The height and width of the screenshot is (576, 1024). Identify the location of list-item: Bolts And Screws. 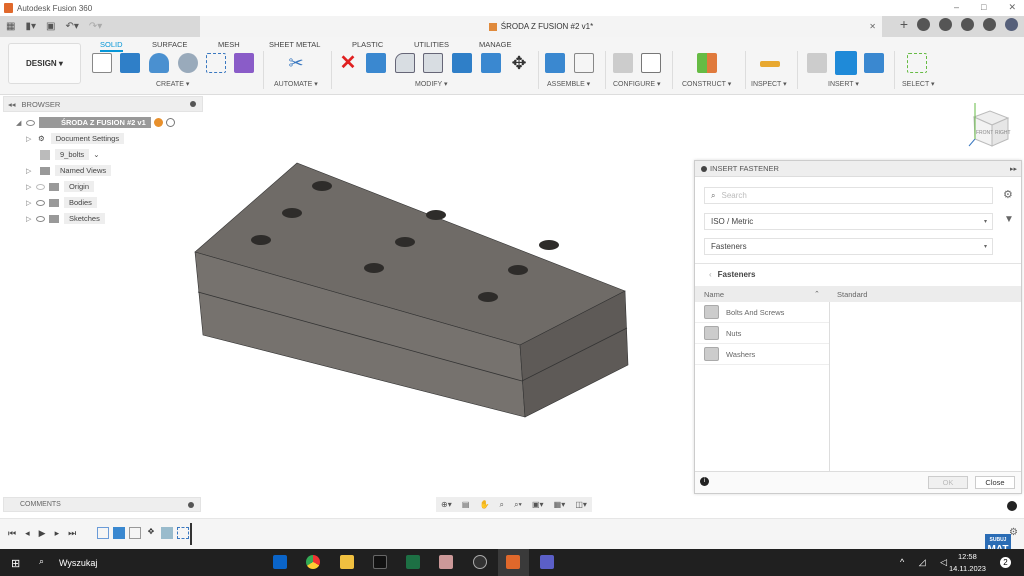
(762, 312).